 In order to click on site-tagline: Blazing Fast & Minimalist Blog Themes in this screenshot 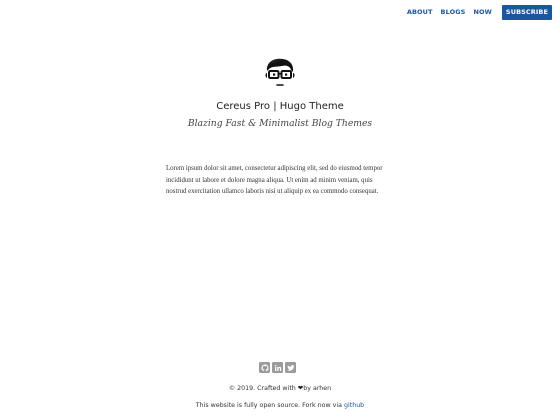, I will do `click(280, 123)`.